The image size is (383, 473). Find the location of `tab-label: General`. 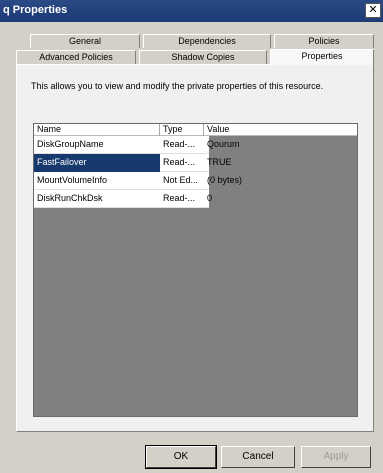

tab-label: General is located at coordinates (85, 41).